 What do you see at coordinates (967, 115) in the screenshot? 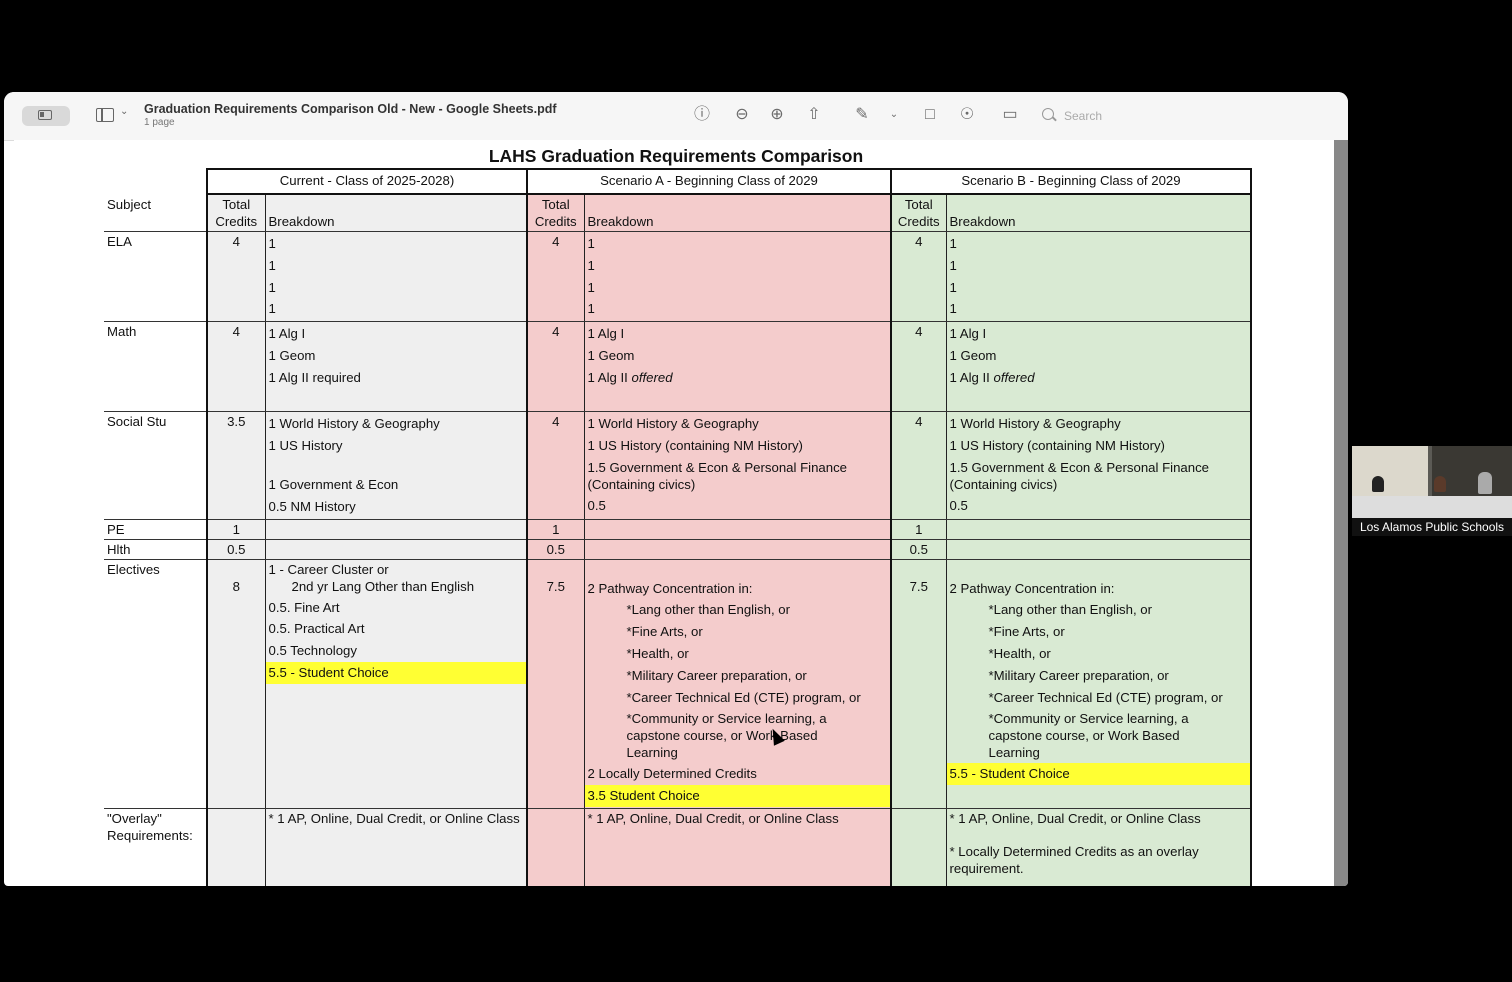
I see `annotate-icon: ☉` at bounding box center [967, 115].